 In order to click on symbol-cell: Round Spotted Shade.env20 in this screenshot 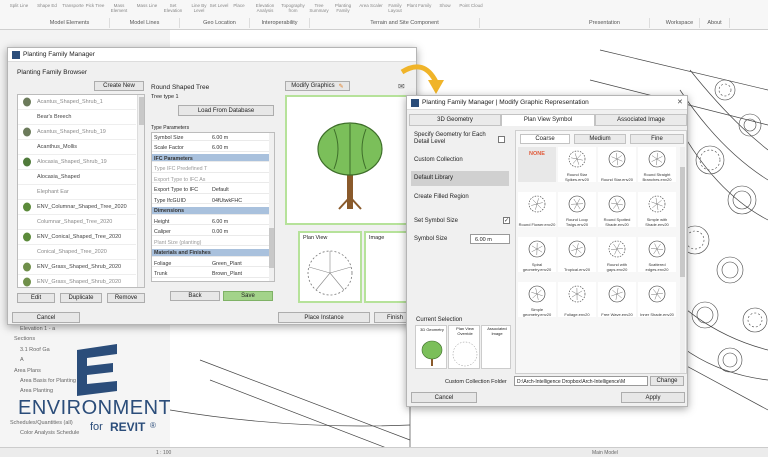, I will do `click(617, 209)`.